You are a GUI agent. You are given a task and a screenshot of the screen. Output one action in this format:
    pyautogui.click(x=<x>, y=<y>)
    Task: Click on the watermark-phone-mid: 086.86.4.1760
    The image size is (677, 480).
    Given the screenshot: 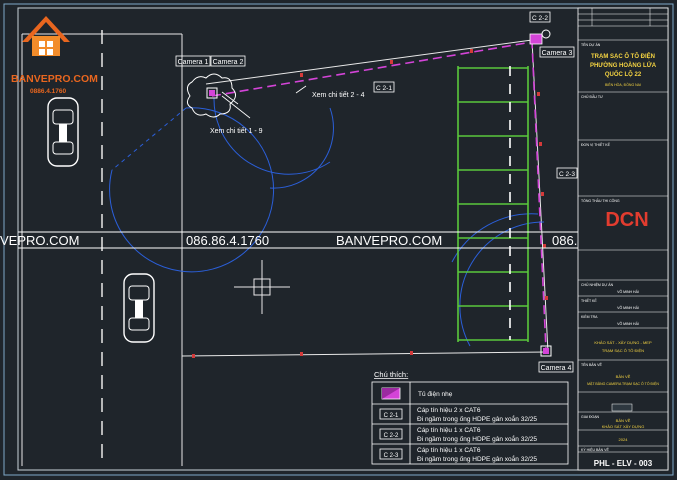 What is the action you would take?
    pyautogui.click(x=227, y=240)
    